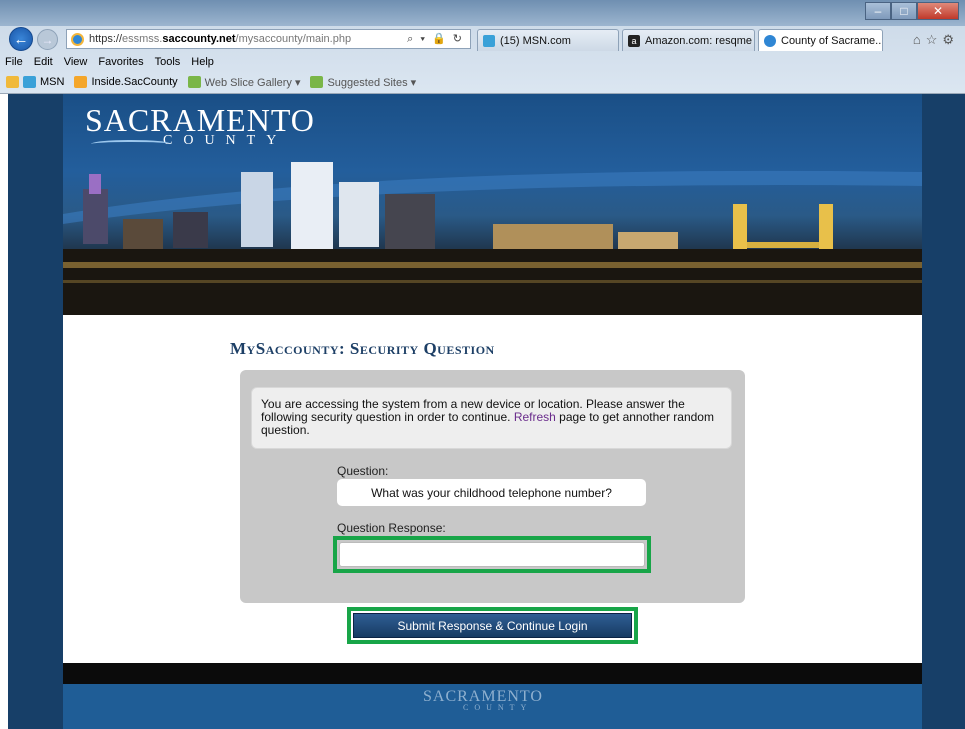  I want to click on title-bar: – □ ✕, so click(482, 13).